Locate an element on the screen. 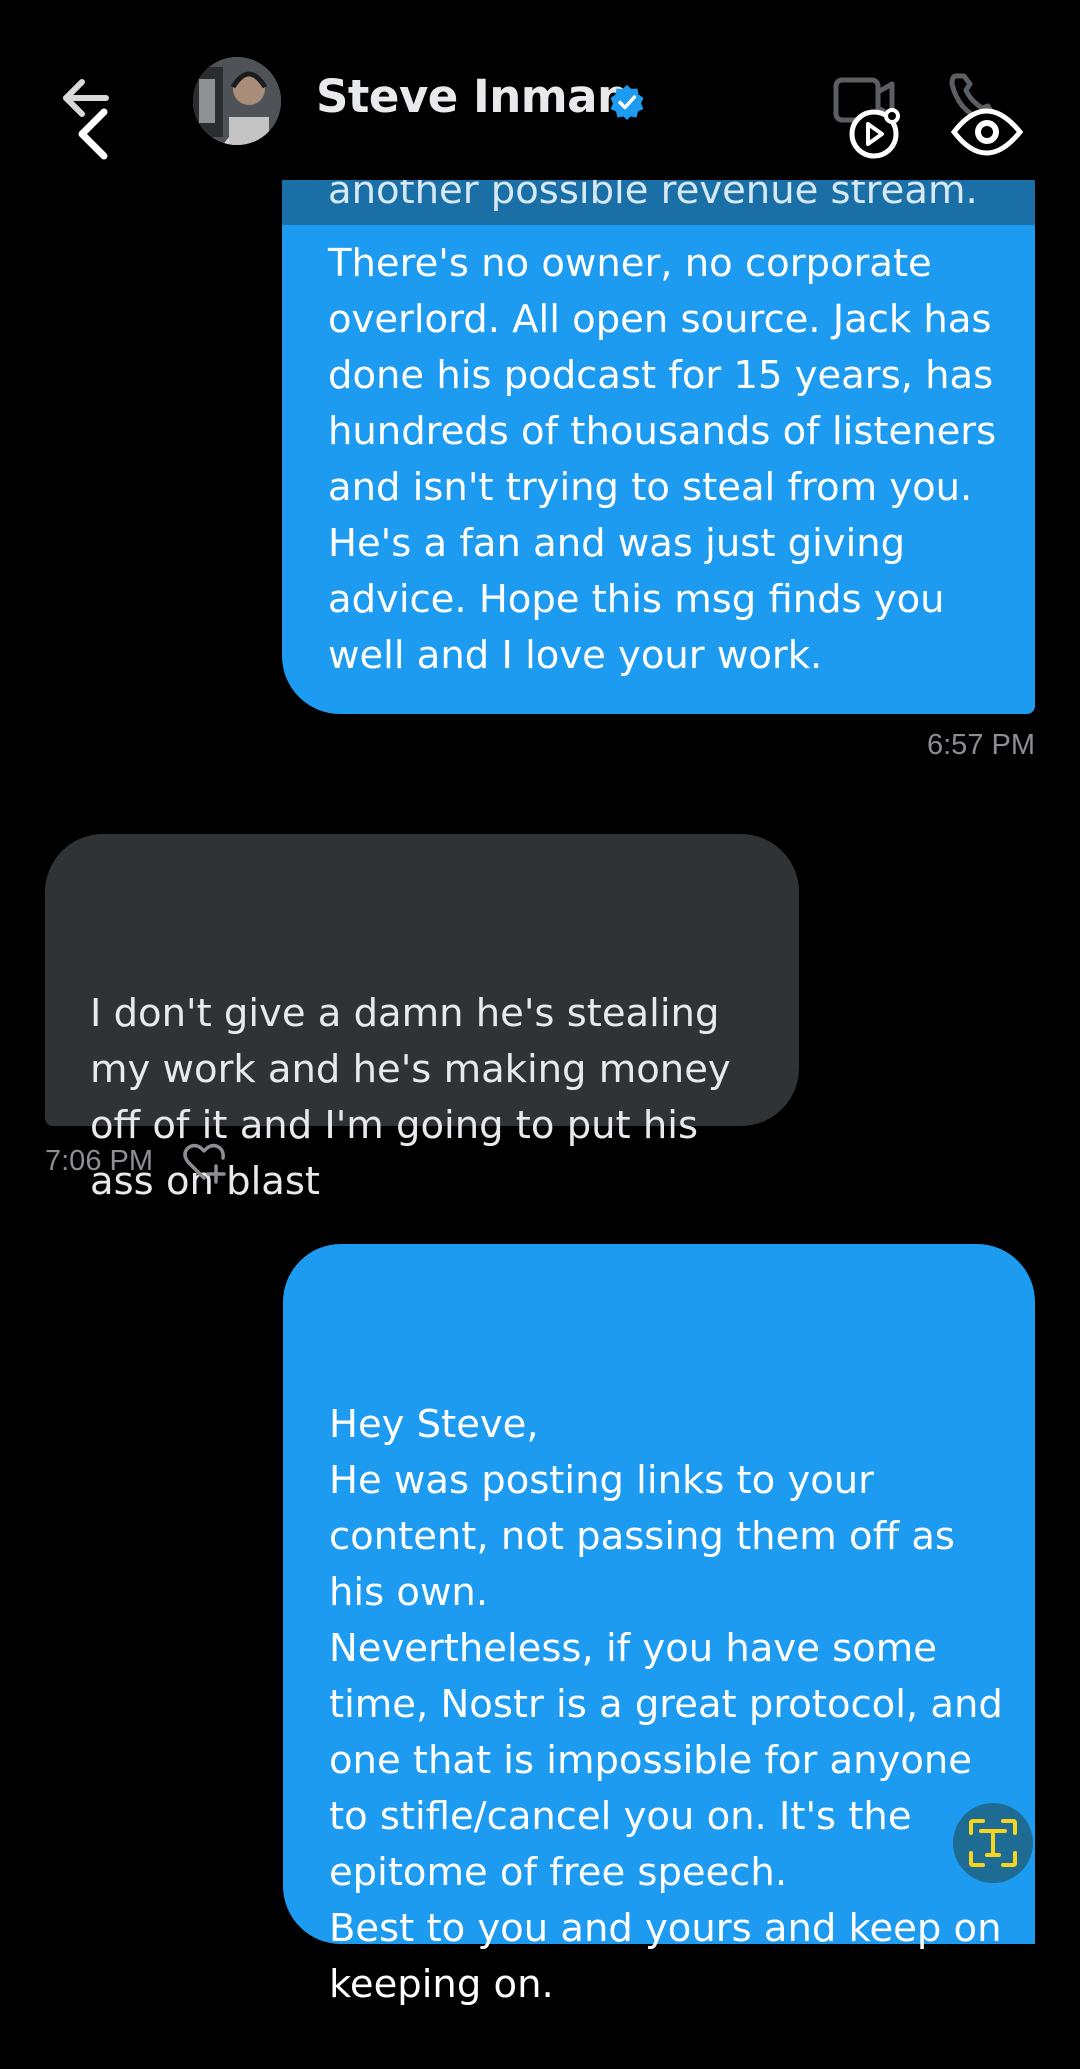 Image resolution: width=1080 pixels, height=2069 pixels. avatar-image is located at coordinates (237, 101).